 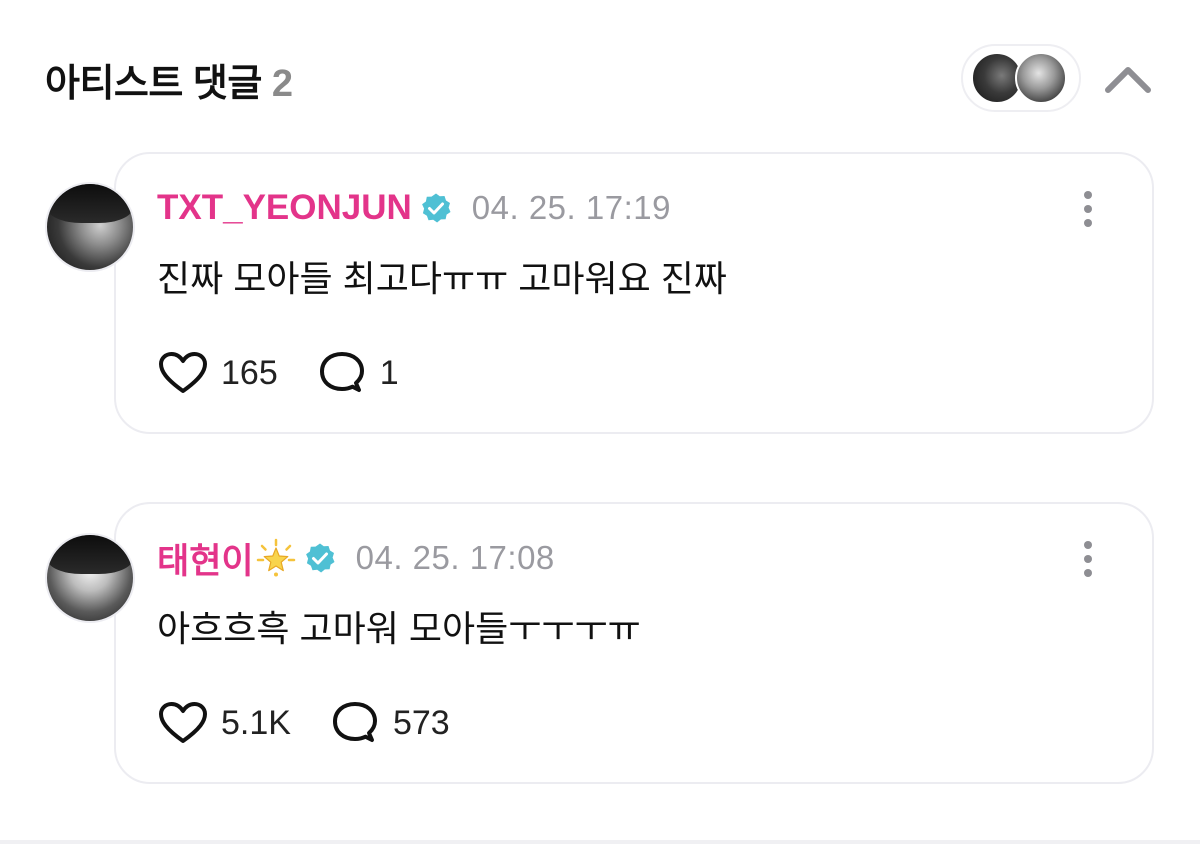 What do you see at coordinates (153, 84) in the screenshot?
I see `section-title-label: 아티스트 댓글` at bounding box center [153, 84].